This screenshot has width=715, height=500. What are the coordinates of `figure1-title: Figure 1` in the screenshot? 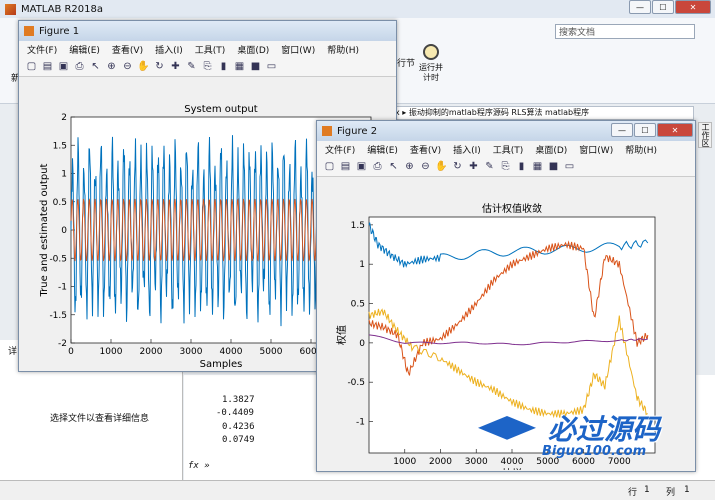 It's located at (59, 31).